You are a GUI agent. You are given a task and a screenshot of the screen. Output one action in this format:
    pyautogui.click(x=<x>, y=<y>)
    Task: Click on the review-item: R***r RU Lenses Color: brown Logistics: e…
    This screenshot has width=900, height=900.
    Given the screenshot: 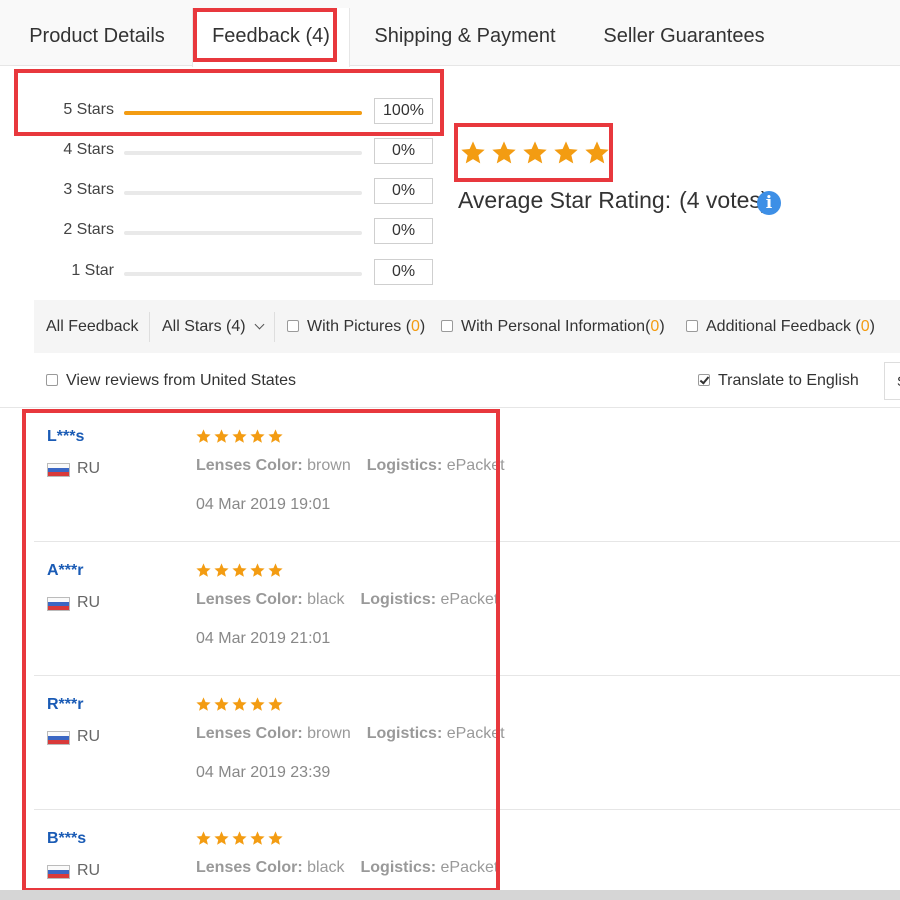 What is the action you would take?
    pyautogui.click(x=450, y=743)
    